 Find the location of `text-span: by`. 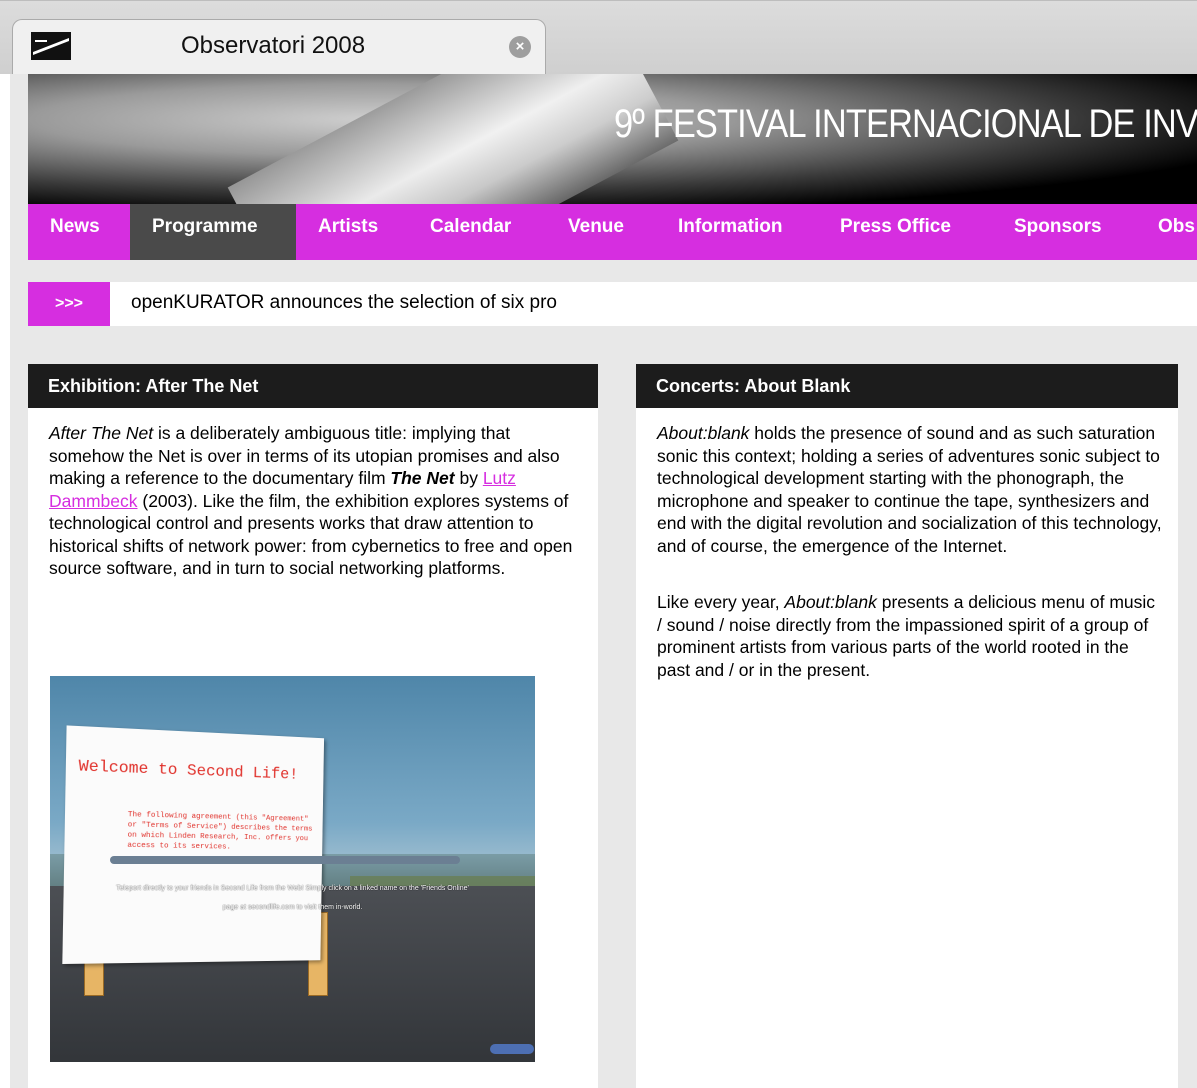

text-span: by is located at coordinates (468, 478).